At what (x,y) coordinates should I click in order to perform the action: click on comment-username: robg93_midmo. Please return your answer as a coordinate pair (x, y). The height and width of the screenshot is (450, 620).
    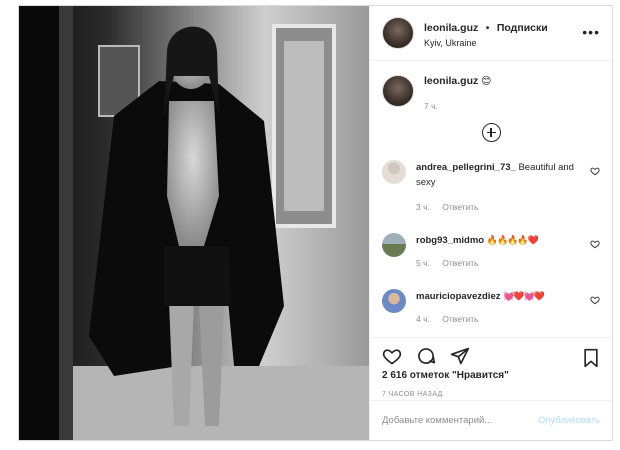
    Looking at the image, I should click on (450, 240).